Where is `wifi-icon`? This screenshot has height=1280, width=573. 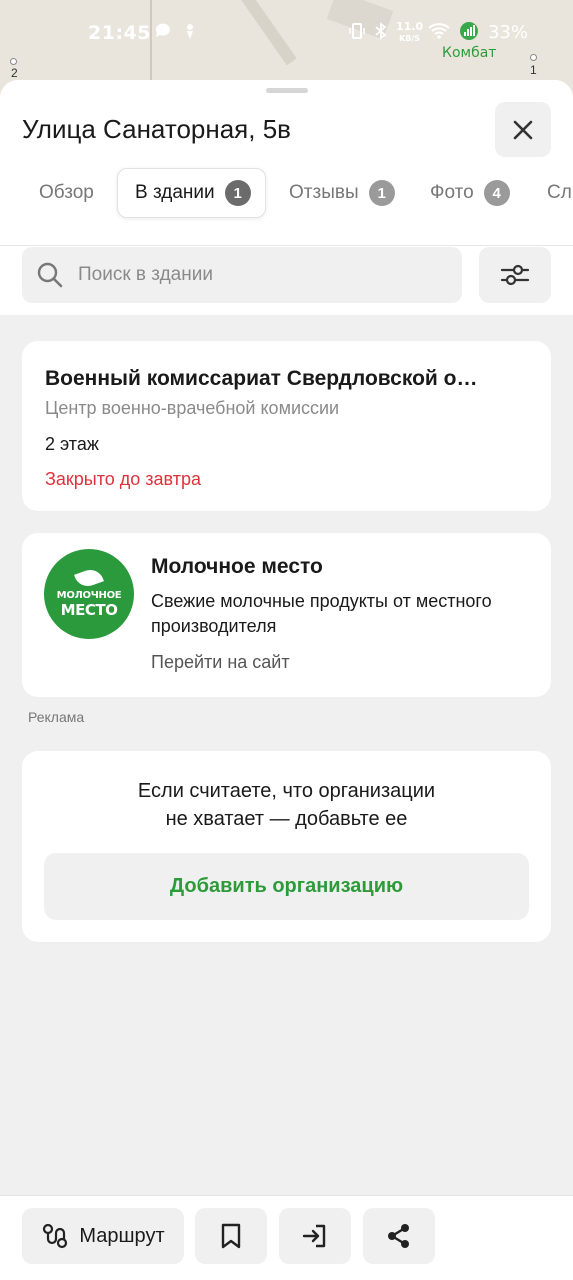 wifi-icon is located at coordinates (439, 33).